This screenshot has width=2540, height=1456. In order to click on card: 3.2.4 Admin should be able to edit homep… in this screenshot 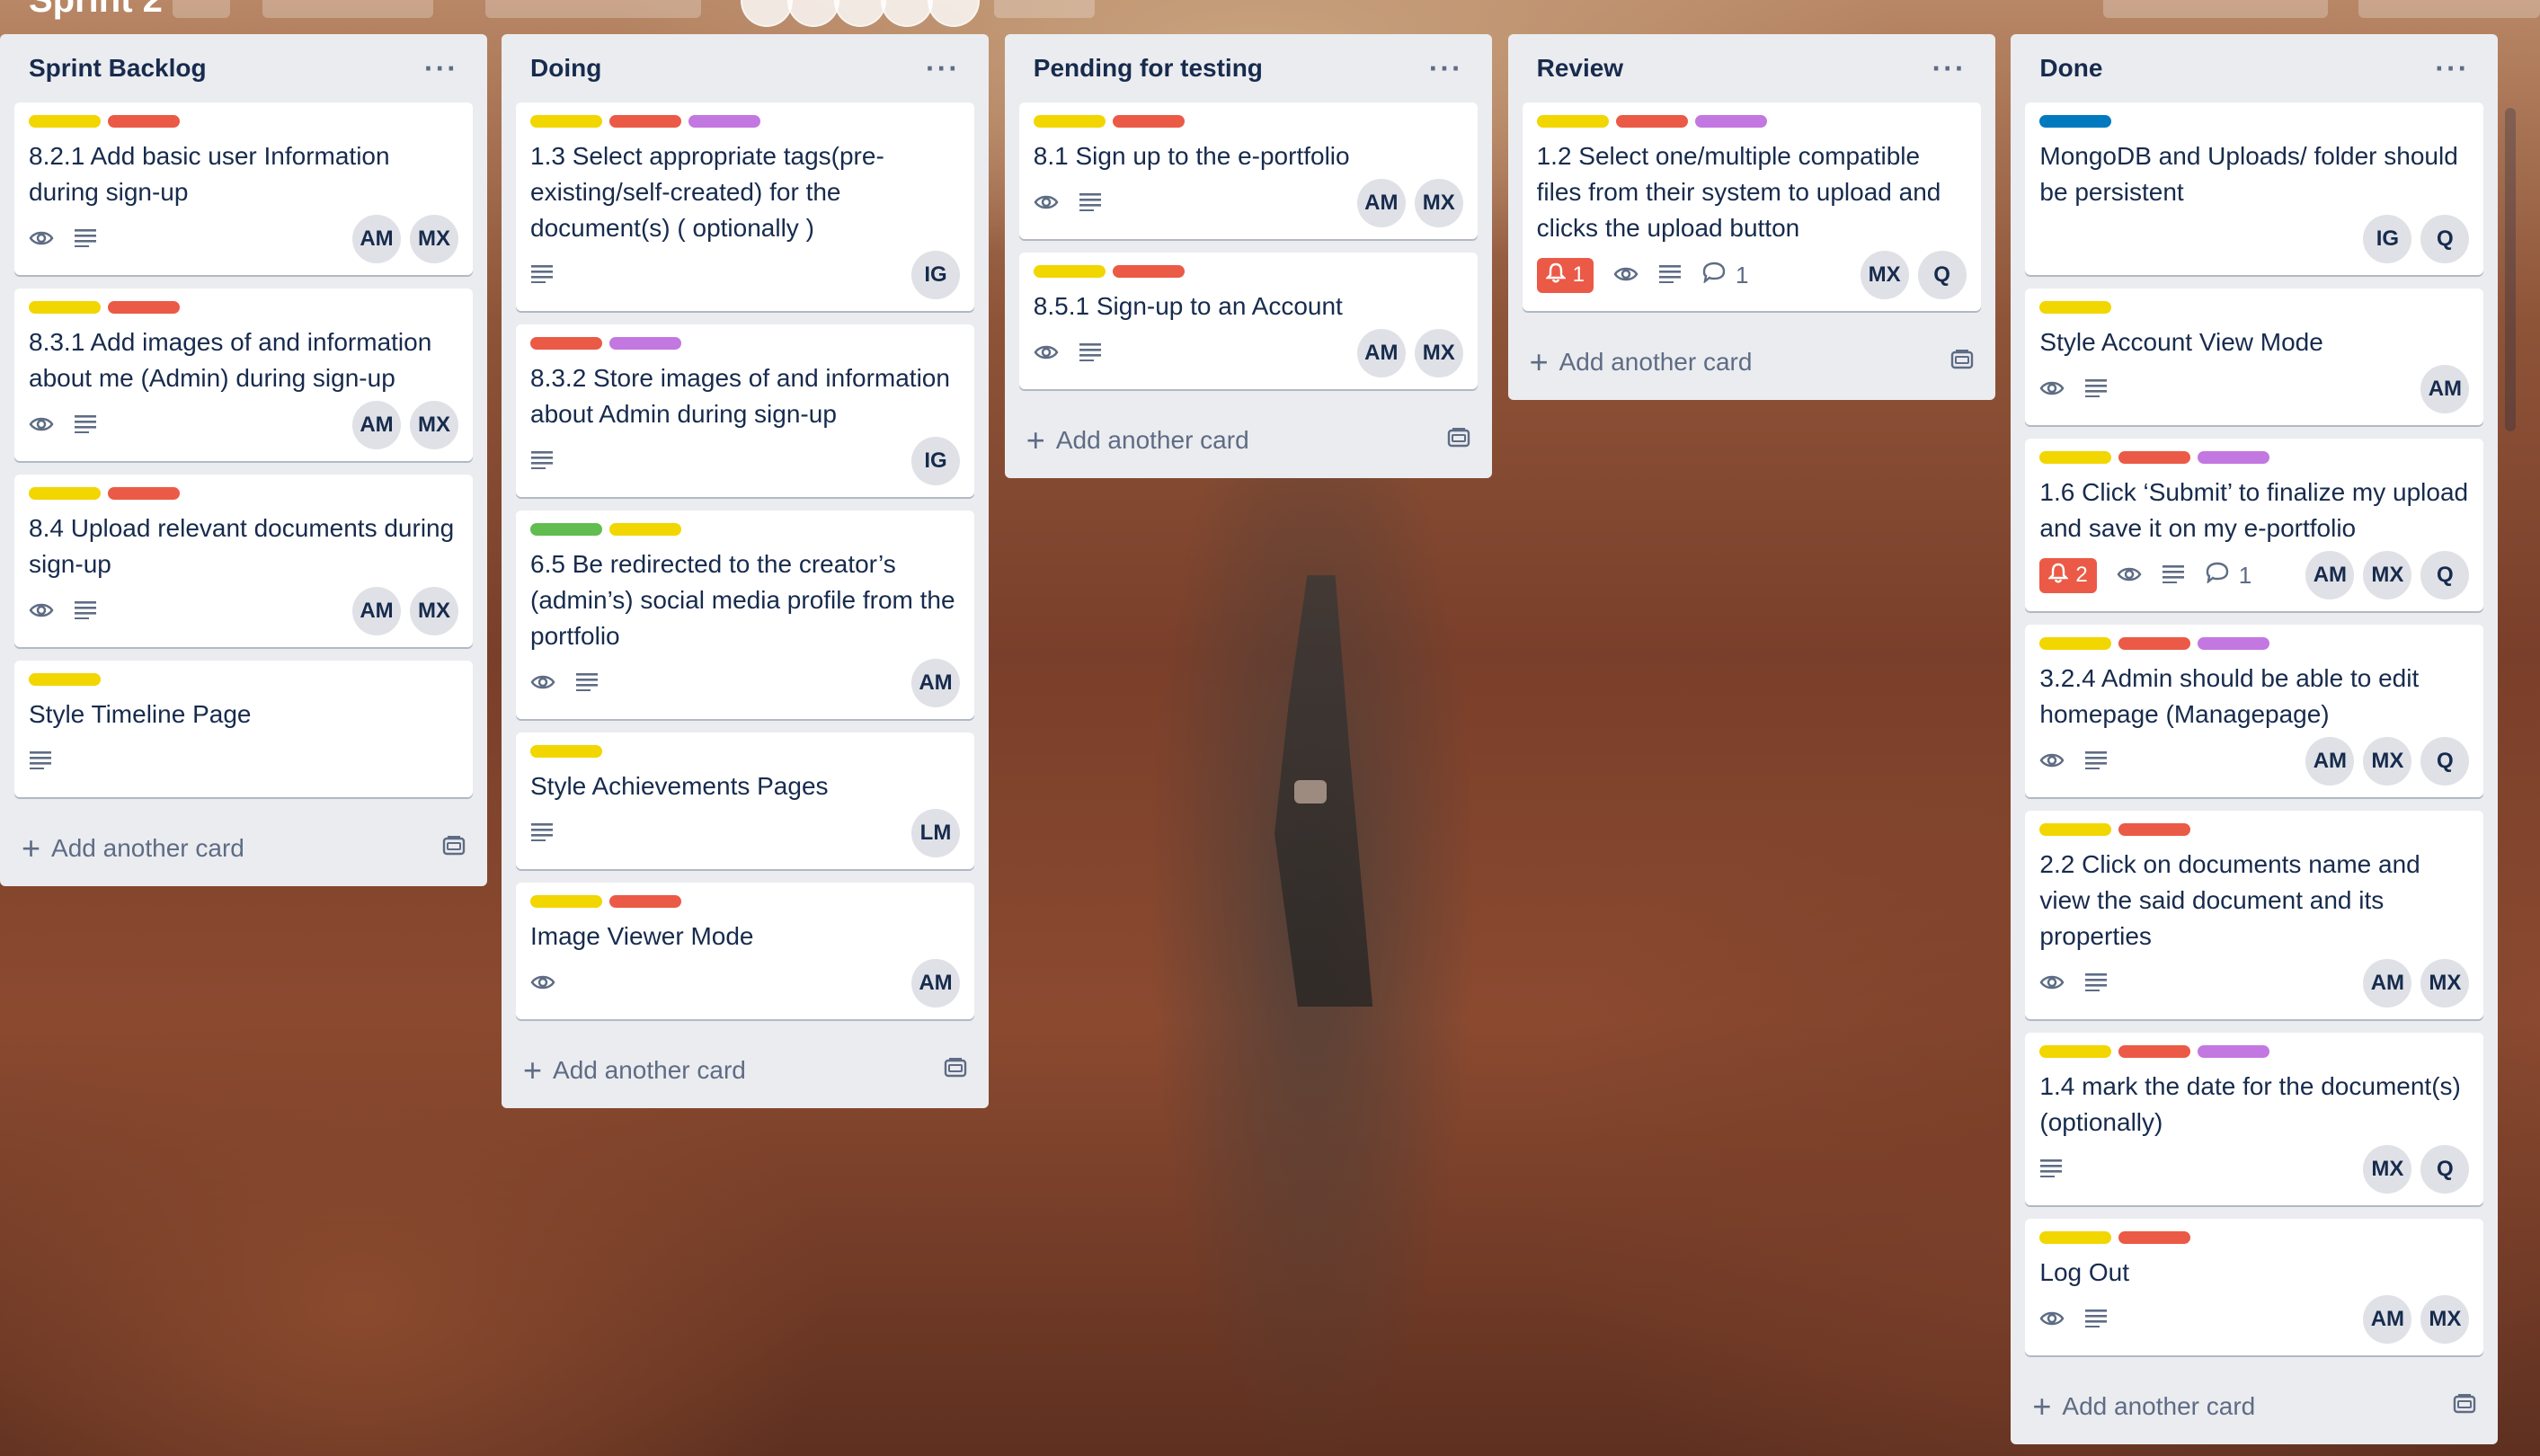, I will do `click(2254, 711)`.